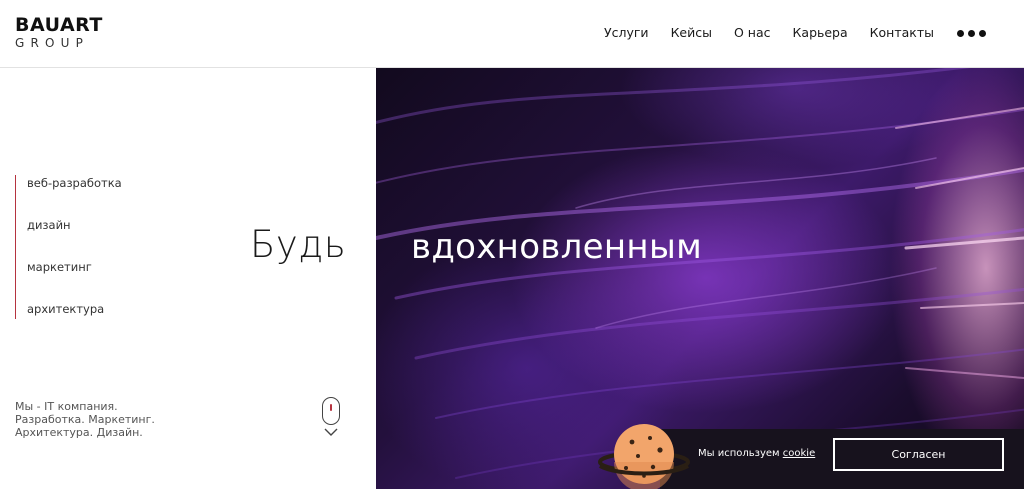 This screenshot has width=1024, height=489. I want to click on category-item-design: дизайн, so click(74, 238).